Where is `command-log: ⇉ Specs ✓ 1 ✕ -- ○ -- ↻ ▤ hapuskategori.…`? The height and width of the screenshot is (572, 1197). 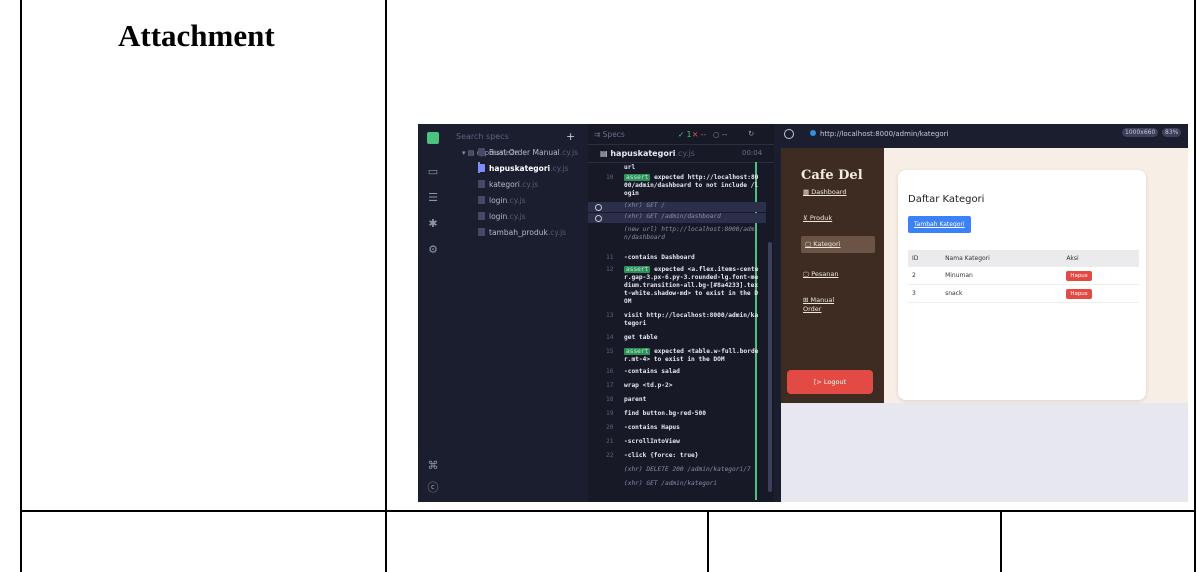
command-log: ⇉ Specs ✓ 1 ✕ -- ○ -- ↻ ▤ hapuskategori.… is located at coordinates (681, 313).